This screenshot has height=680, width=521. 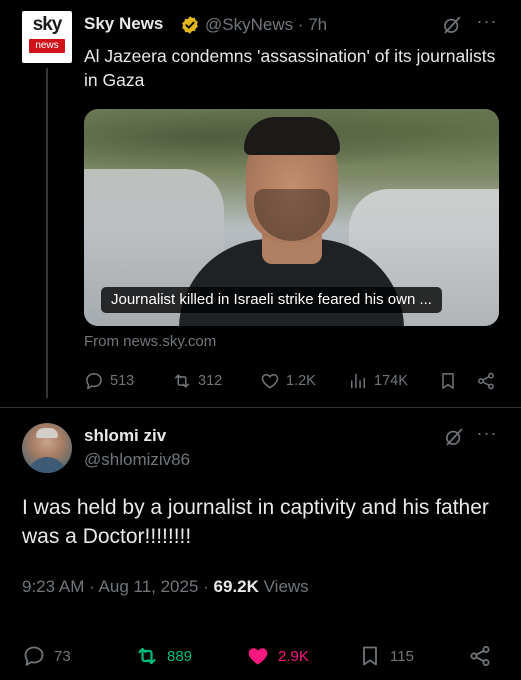 I want to click on views-button: 174K, so click(x=378, y=381).